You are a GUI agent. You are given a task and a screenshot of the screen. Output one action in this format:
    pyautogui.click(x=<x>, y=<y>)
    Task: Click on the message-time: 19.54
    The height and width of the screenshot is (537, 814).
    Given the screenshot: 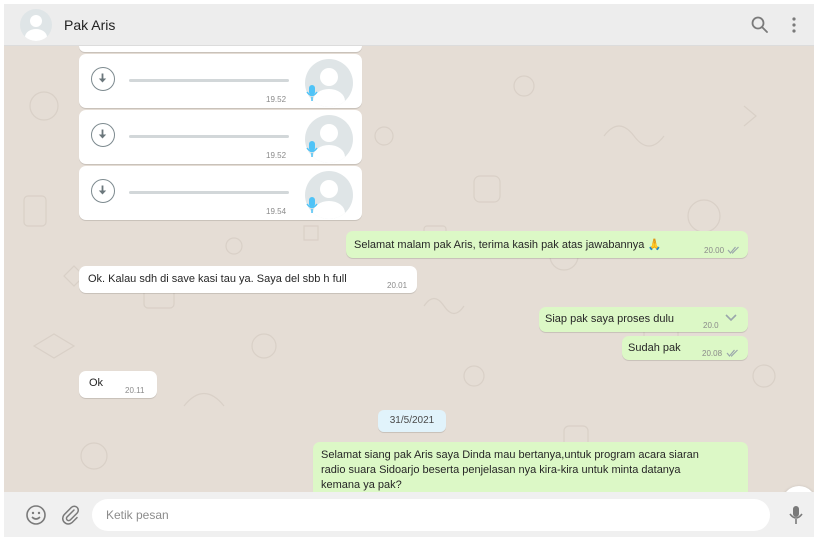 What is the action you would take?
    pyautogui.click(x=276, y=211)
    